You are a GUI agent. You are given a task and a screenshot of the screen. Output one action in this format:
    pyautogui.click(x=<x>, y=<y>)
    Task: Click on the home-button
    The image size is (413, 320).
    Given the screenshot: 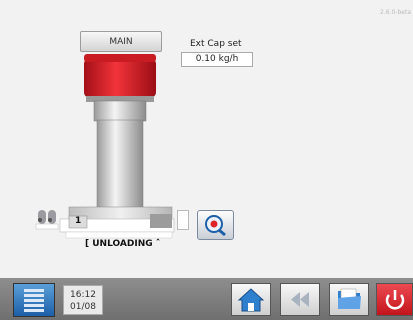 What is the action you would take?
    pyautogui.click(x=251, y=299)
    